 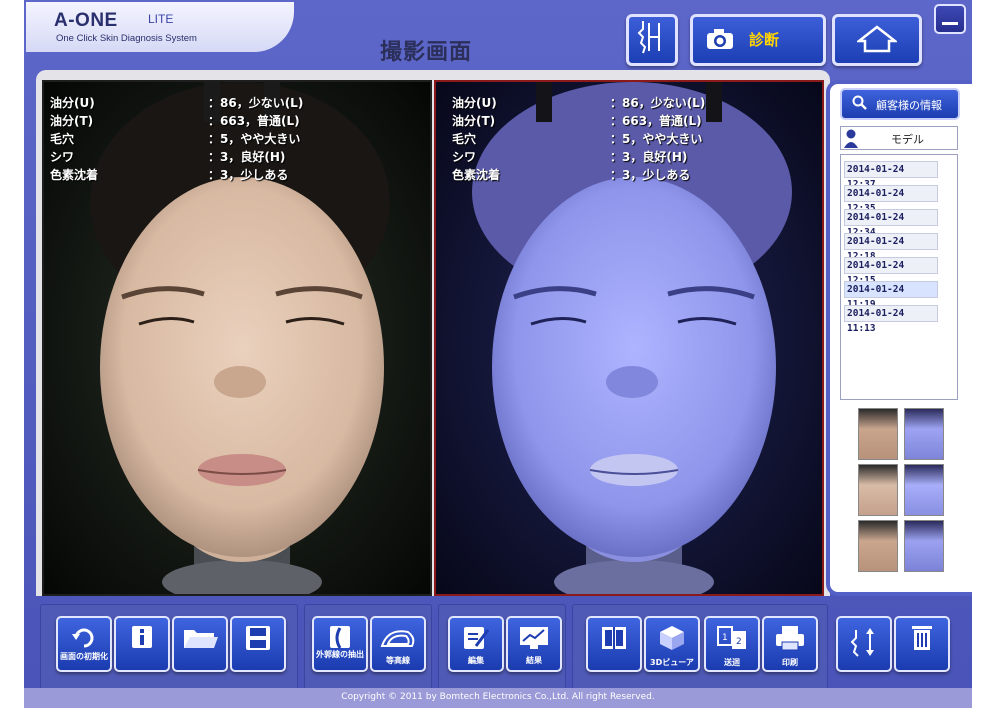 What do you see at coordinates (725, 638) in the screenshot?
I see `svg-text: 1` at bounding box center [725, 638].